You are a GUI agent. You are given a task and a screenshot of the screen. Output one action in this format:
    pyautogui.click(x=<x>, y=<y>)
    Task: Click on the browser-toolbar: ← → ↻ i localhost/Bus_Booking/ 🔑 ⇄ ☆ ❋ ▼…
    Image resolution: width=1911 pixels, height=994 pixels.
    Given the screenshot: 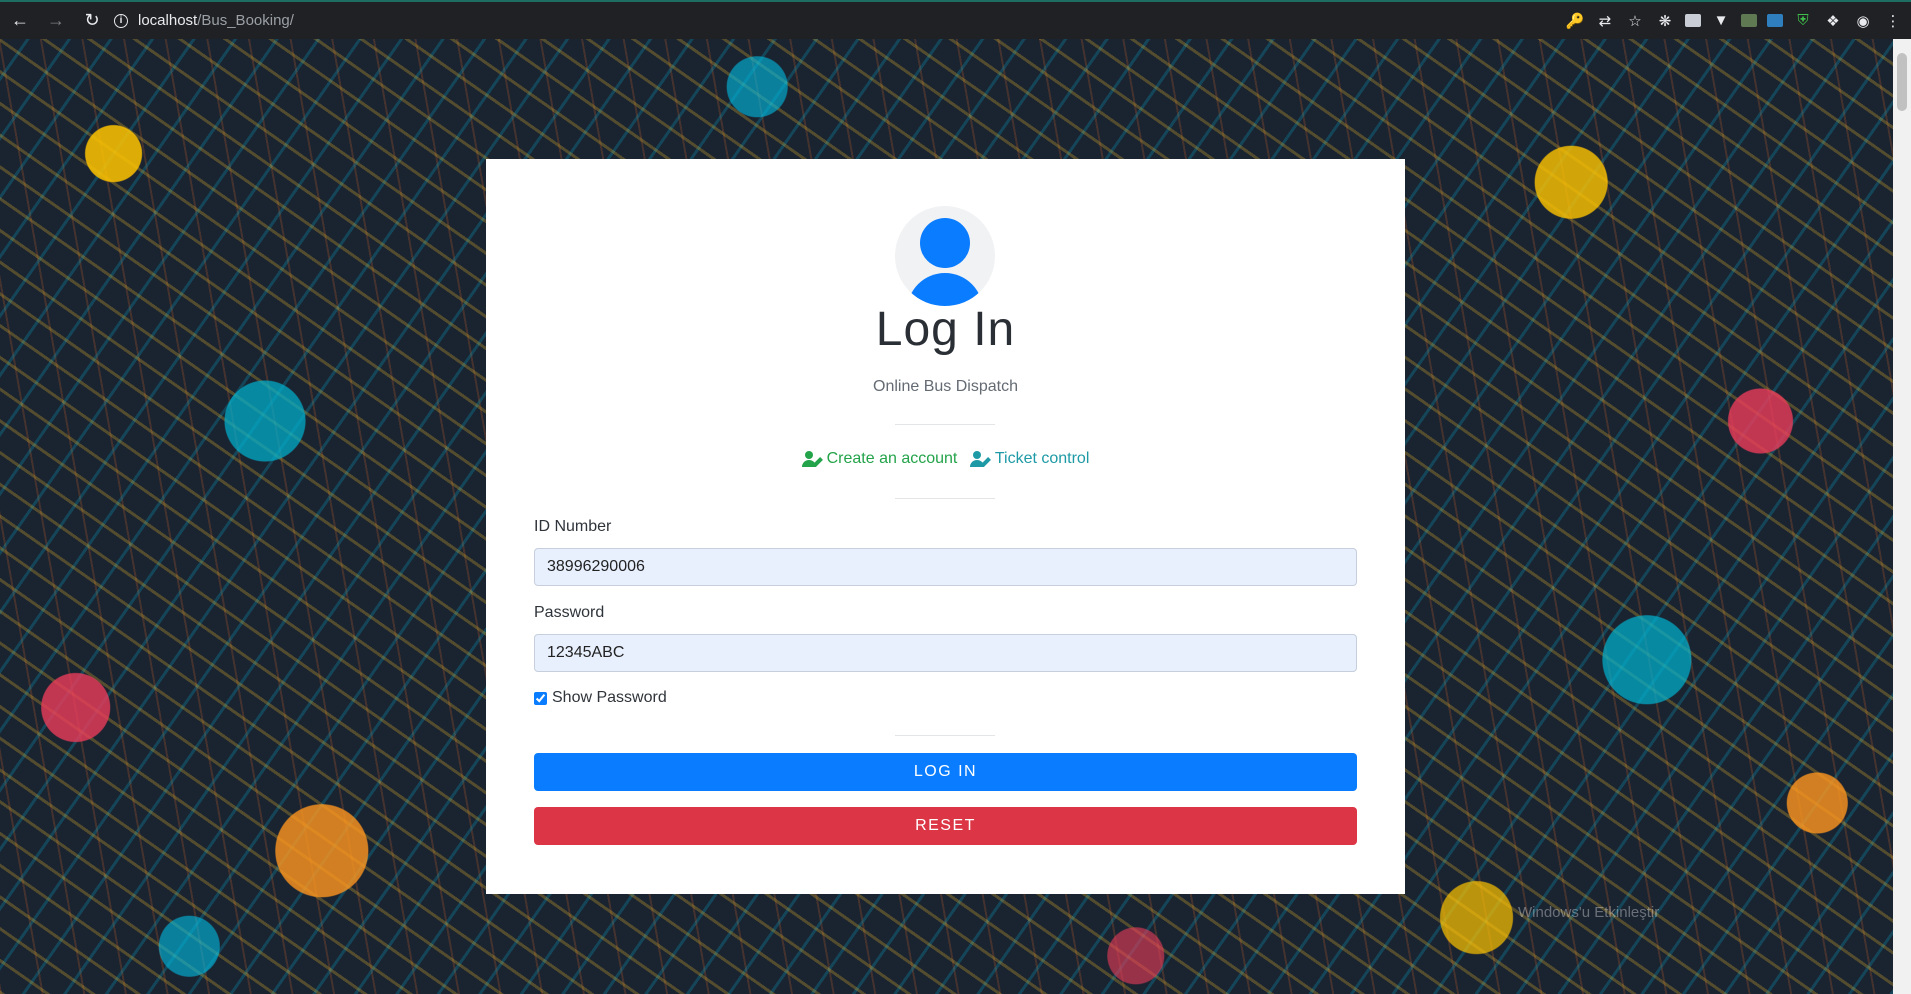 What is the action you would take?
    pyautogui.click(x=955, y=19)
    